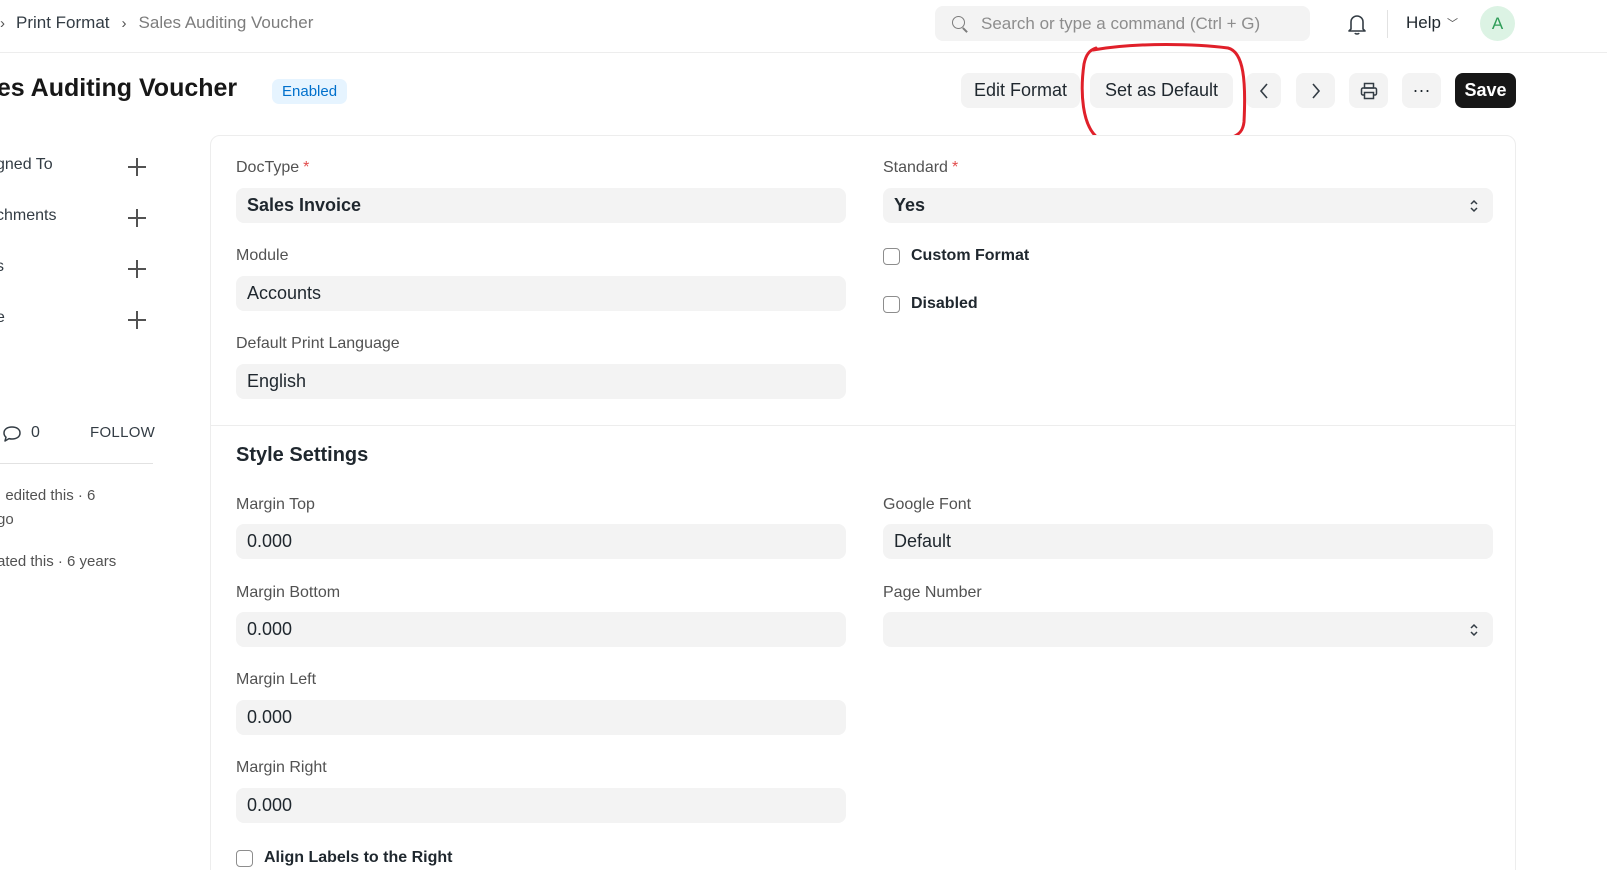 This screenshot has width=1607, height=870. Describe the element at coordinates (1188, 541) in the screenshot. I see `google-font-field: Default` at that location.